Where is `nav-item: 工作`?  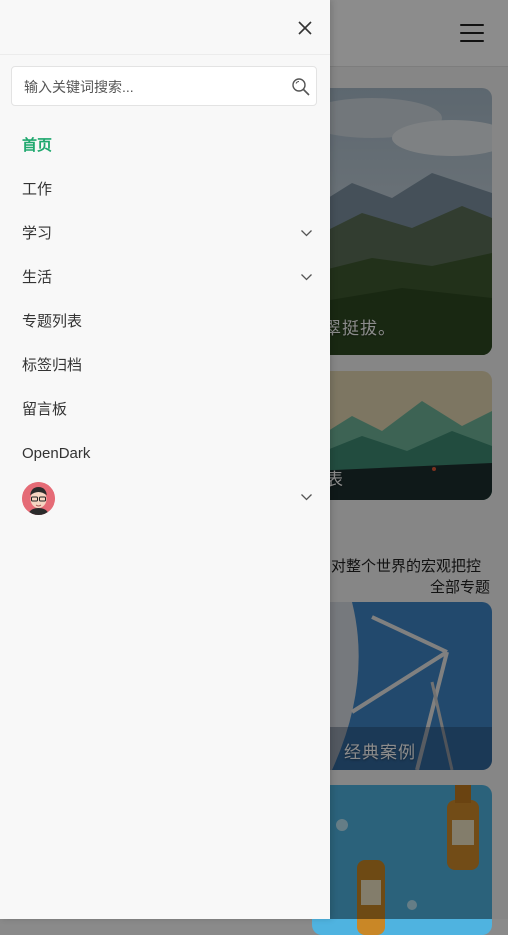 nav-item: 工作 is located at coordinates (165, 190).